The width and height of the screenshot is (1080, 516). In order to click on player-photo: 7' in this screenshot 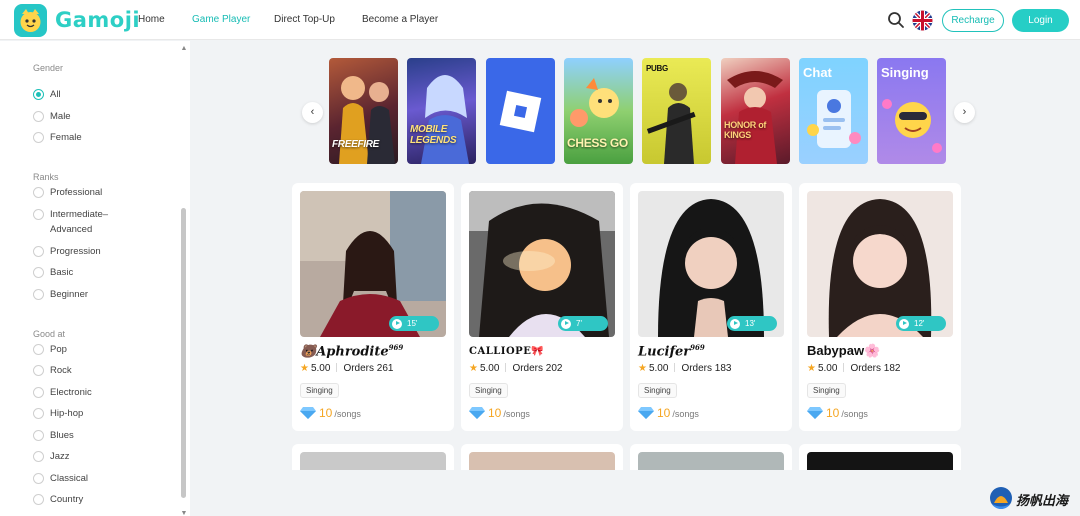, I will do `click(542, 264)`.